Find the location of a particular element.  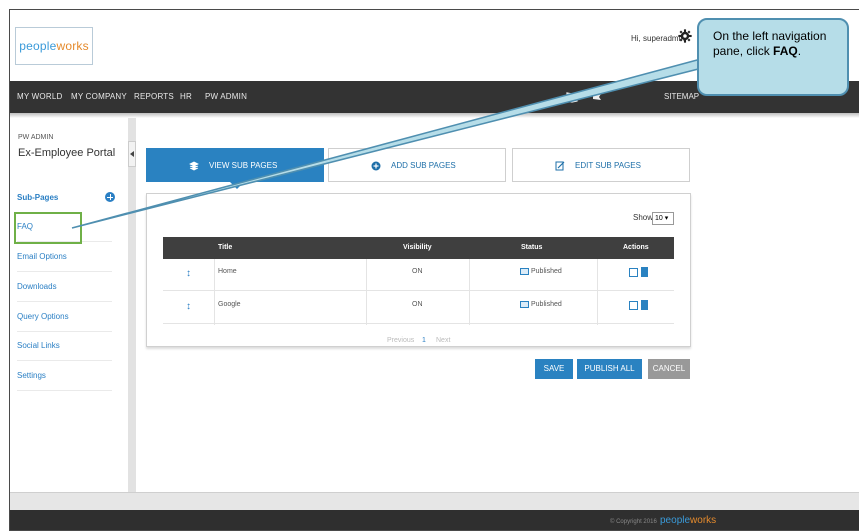

callout-text: On the left navigation pane, click is located at coordinates (770, 43).